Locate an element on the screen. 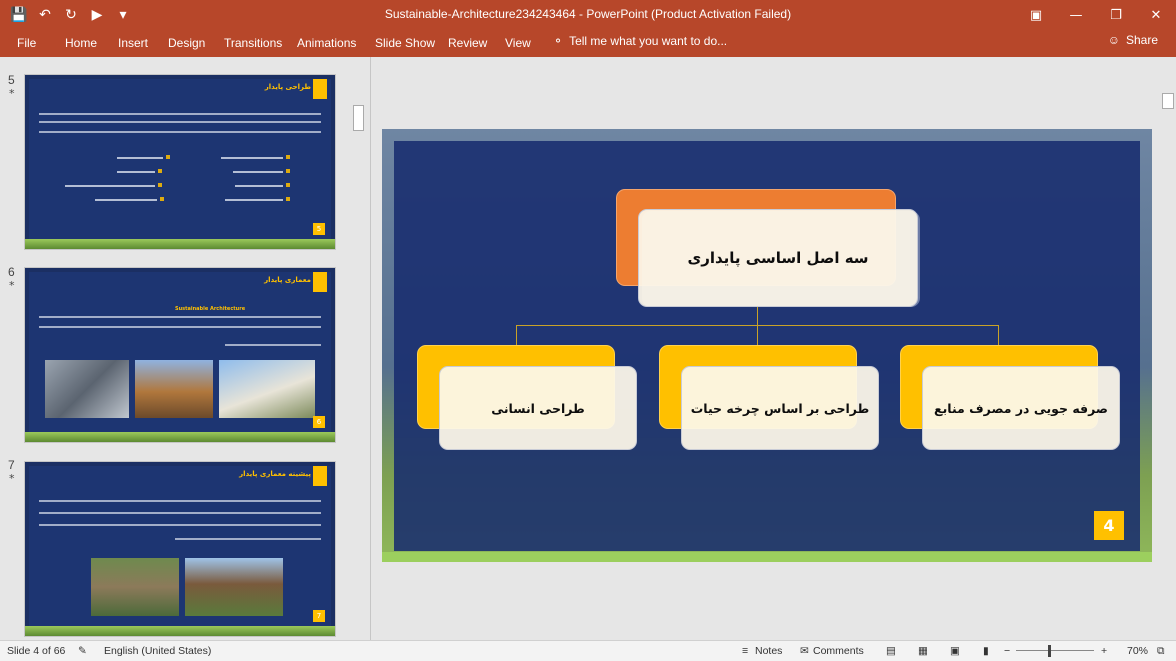 The width and height of the screenshot is (1176, 661). language-indicator: English (United States) is located at coordinates (157, 651).